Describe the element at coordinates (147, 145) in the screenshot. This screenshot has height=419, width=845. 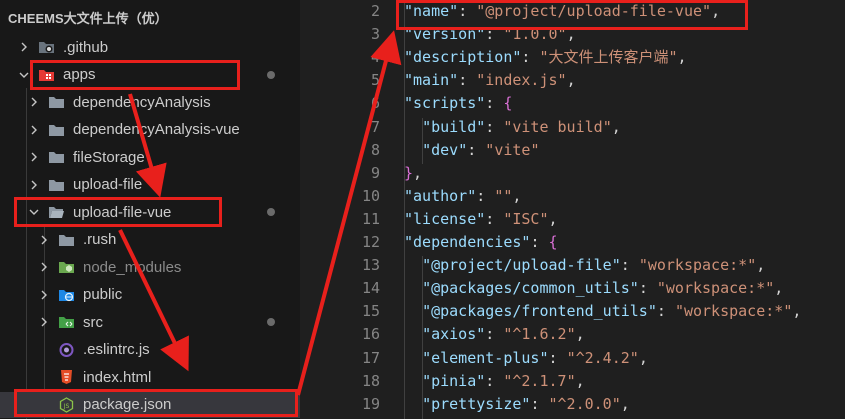
I see `arrow-apps-to-upload-file-vue` at that location.